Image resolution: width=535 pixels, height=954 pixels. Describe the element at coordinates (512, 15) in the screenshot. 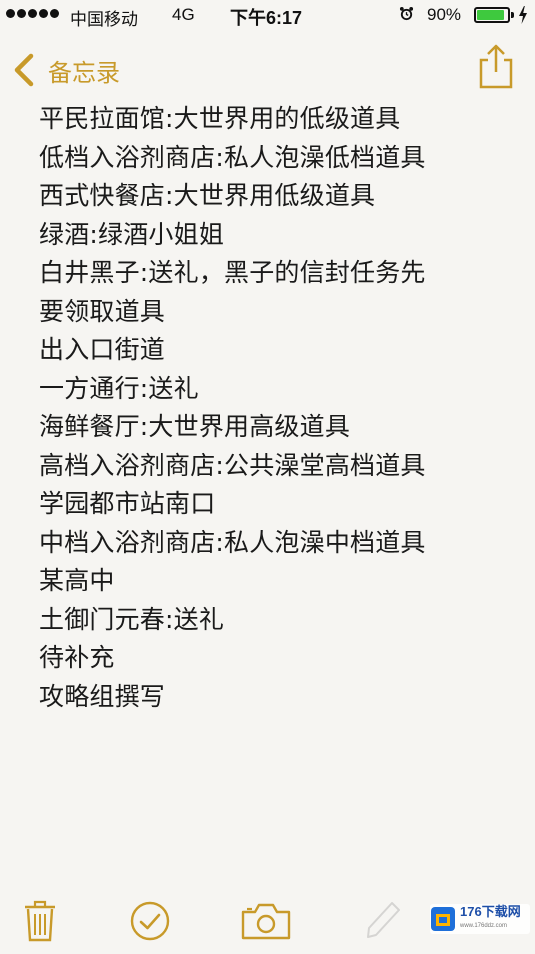

I see `battery-tip` at that location.